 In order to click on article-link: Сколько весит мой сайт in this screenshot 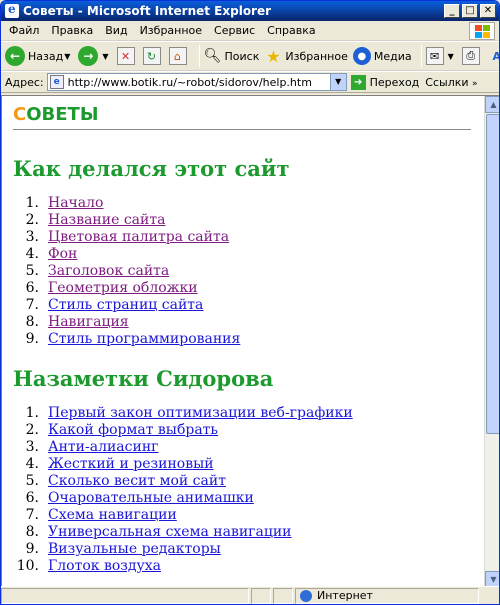, I will do `click(137, 481)`.